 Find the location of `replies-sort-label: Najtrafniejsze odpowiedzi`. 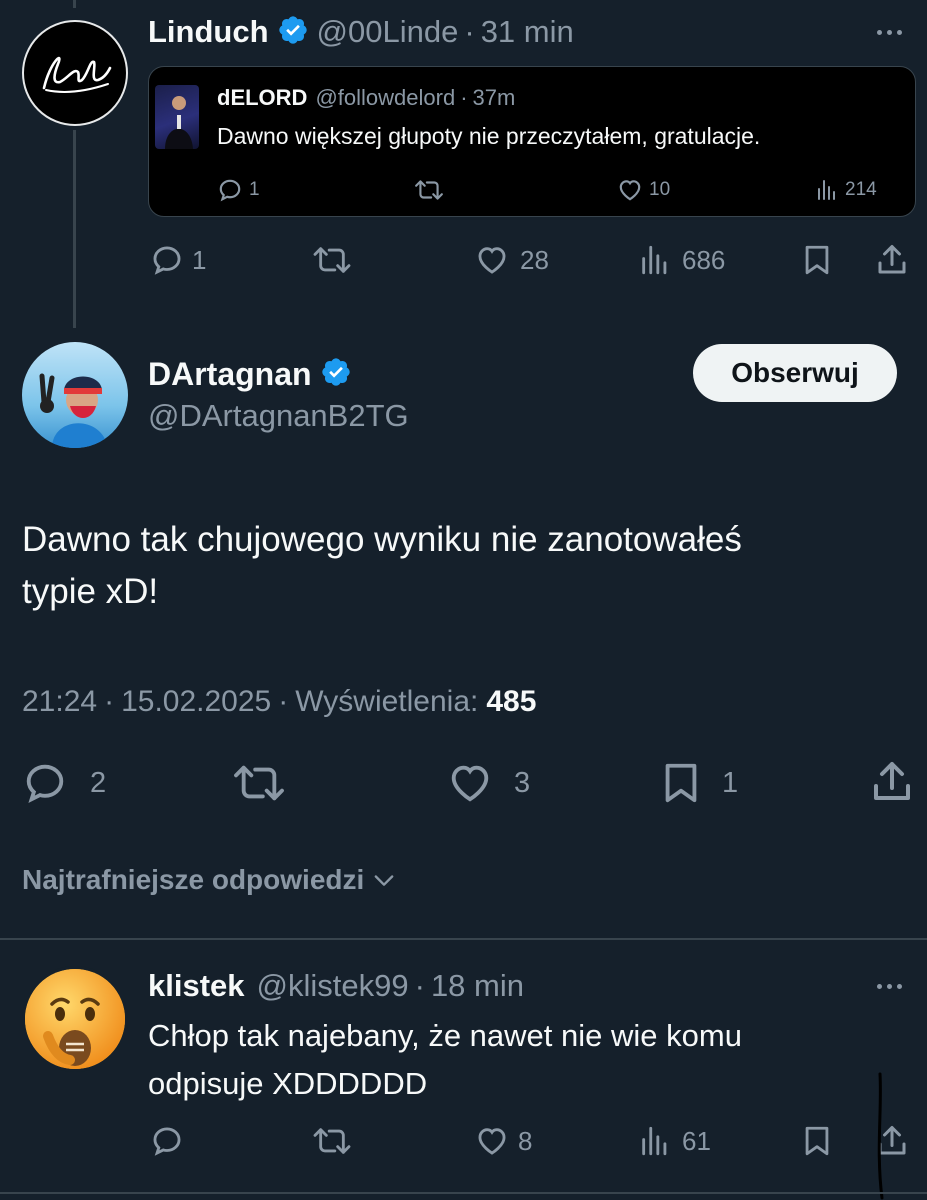

replies-sort-label: Najtrafniejsze odpowiedzi is located at coordinates (193, 879).